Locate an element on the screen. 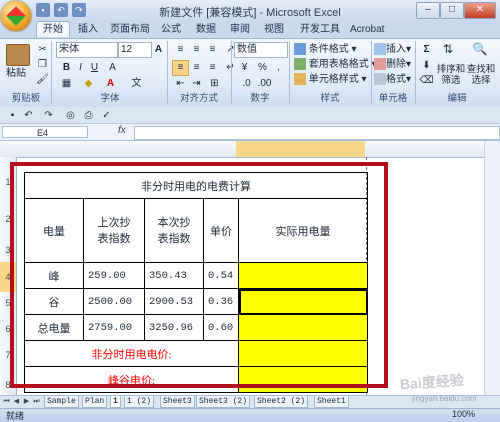 Image resolution: width=500 pixels, height=422 pixels. increase-decimal-icon: .0 is located at coordinates (246, 84).